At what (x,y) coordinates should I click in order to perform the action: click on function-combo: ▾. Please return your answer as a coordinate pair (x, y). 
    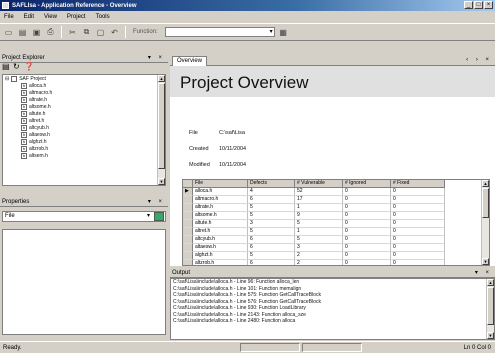
    Looking at the image, I should click on (219, 32).